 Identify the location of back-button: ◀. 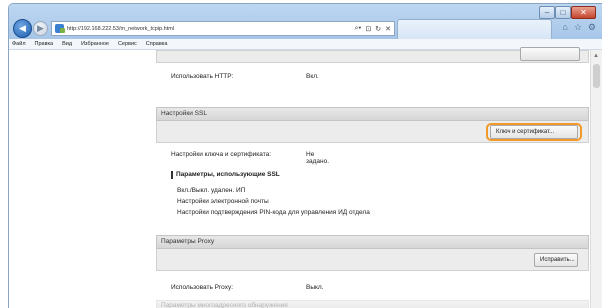
(22, 28).